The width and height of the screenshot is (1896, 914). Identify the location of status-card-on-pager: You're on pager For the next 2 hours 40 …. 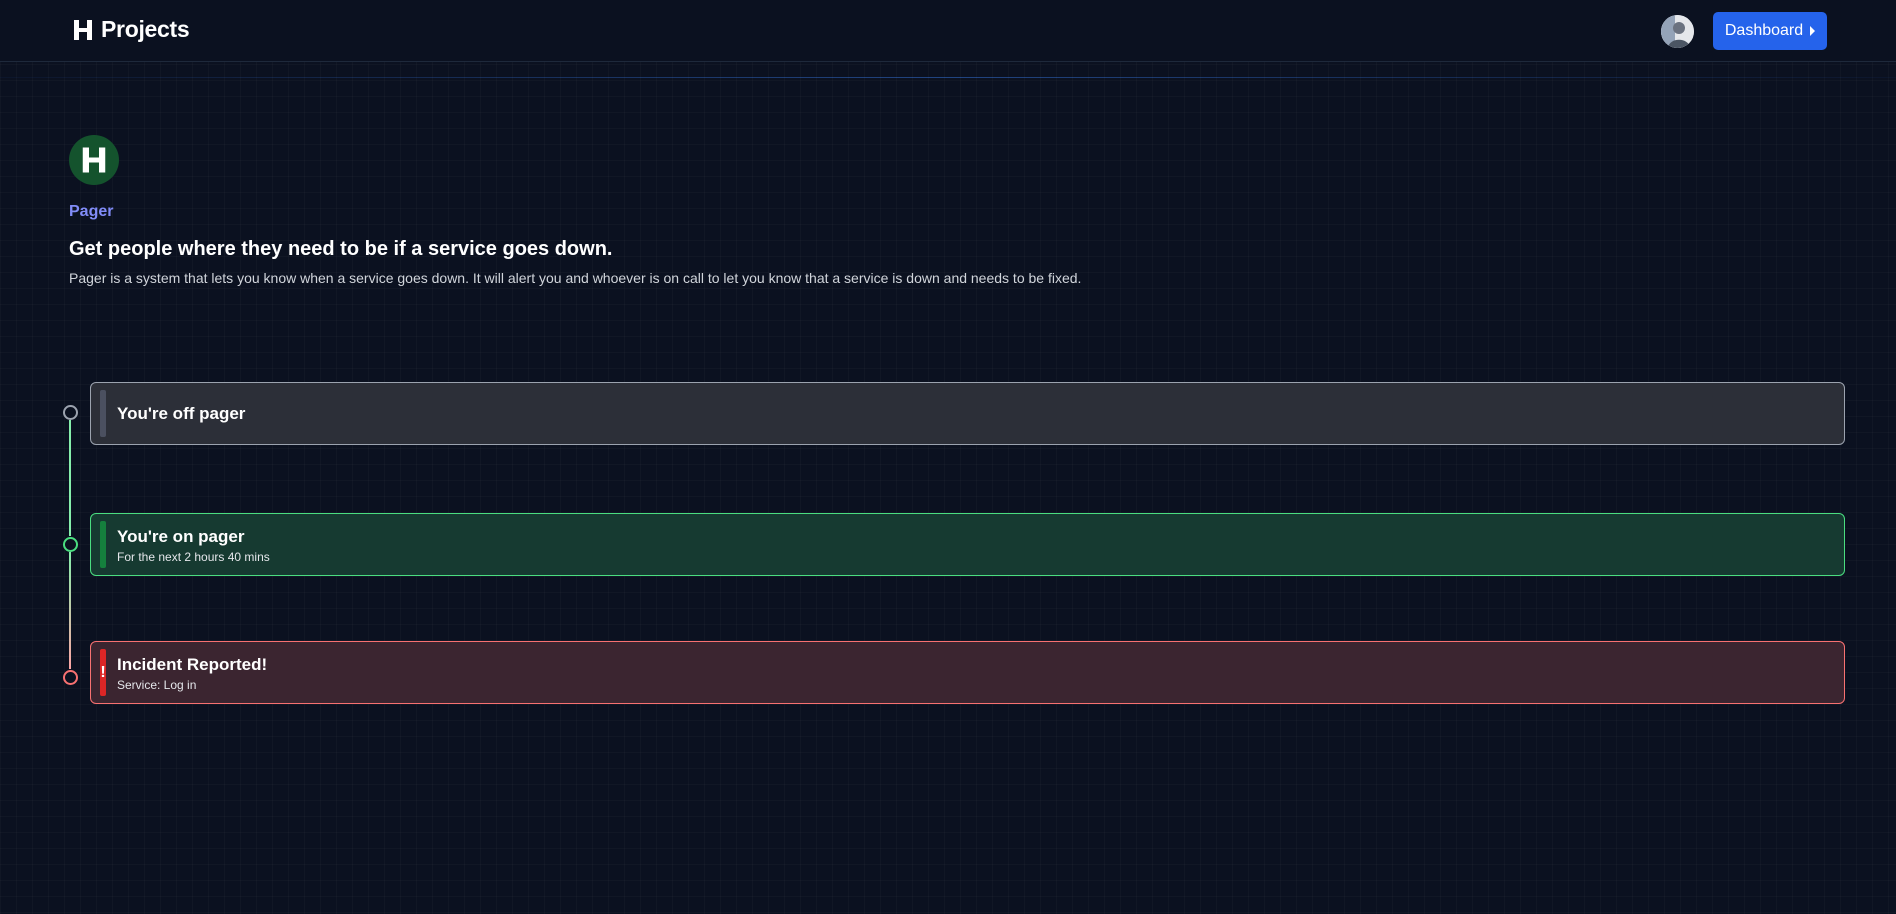
(967, 544).